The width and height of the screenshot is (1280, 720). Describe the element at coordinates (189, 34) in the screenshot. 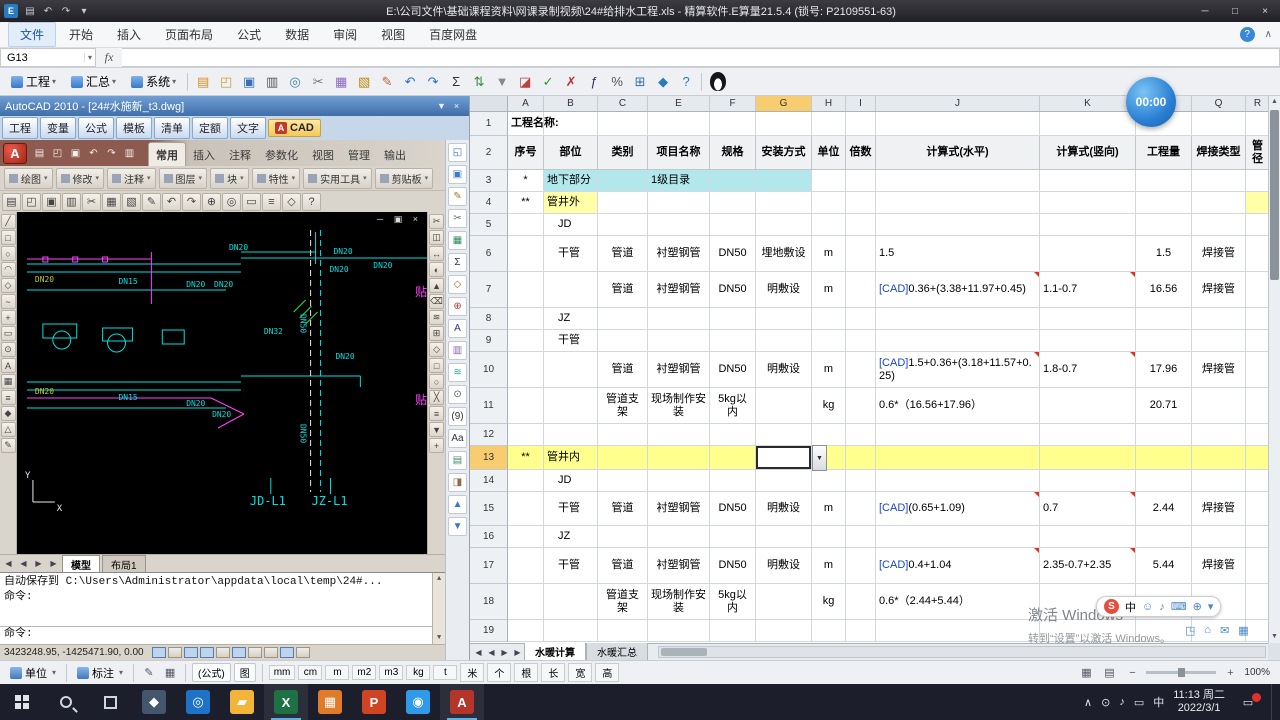

I see `menu-tab: 页面布局` at that location.